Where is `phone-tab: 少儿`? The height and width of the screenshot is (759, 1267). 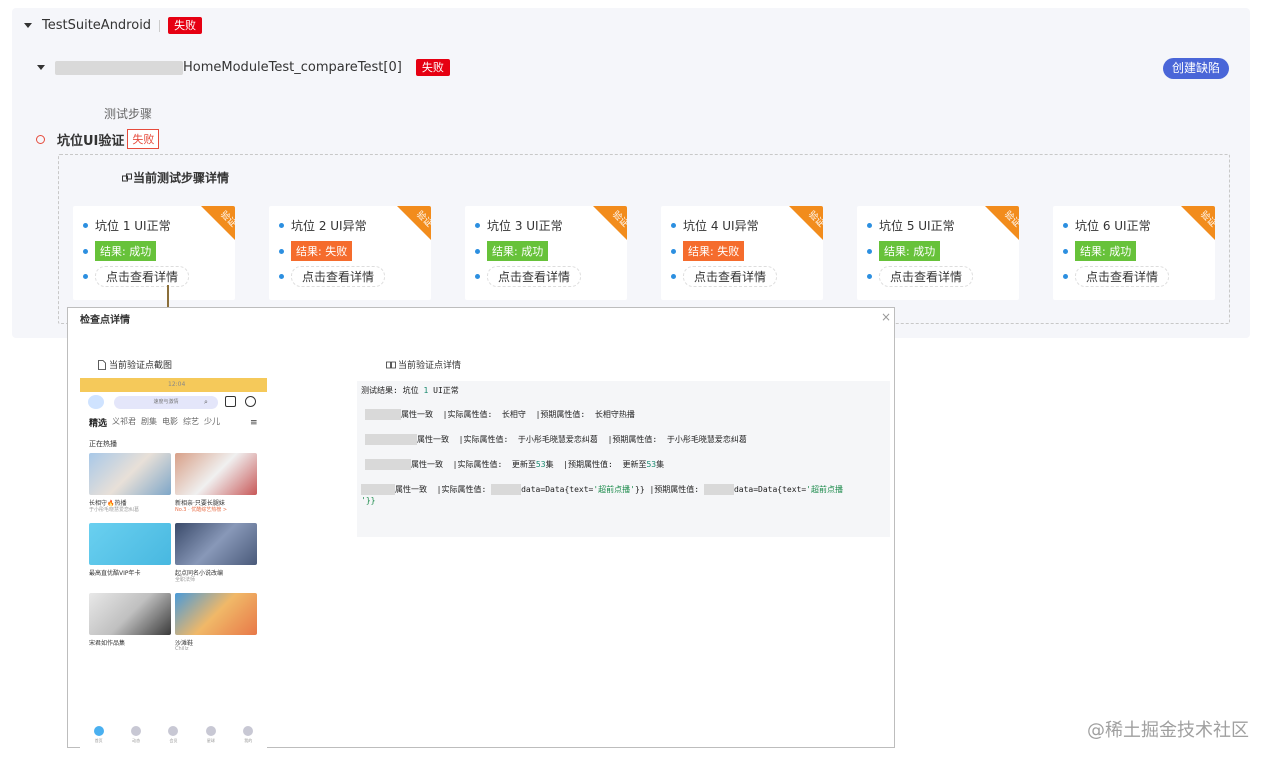
phone-tab: 少儿 is located at coordinates (212, 422).